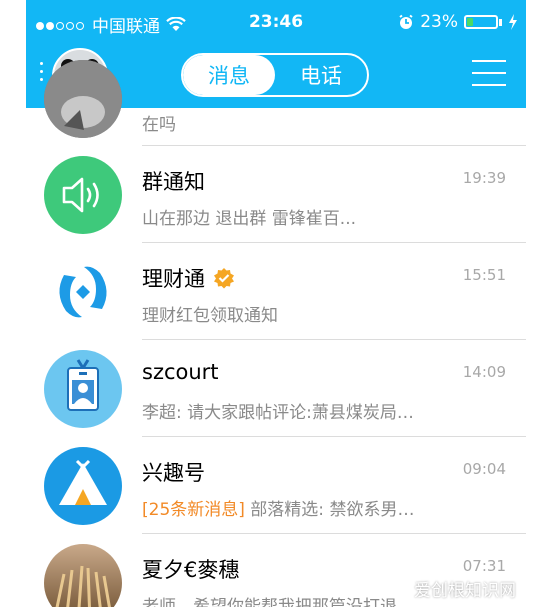 This screenshot has width=536, height=607. What do you see at coordinates (439, 22) in the screenshot?
I see `battery-percent: 23%` at bounding box center [439, 22].